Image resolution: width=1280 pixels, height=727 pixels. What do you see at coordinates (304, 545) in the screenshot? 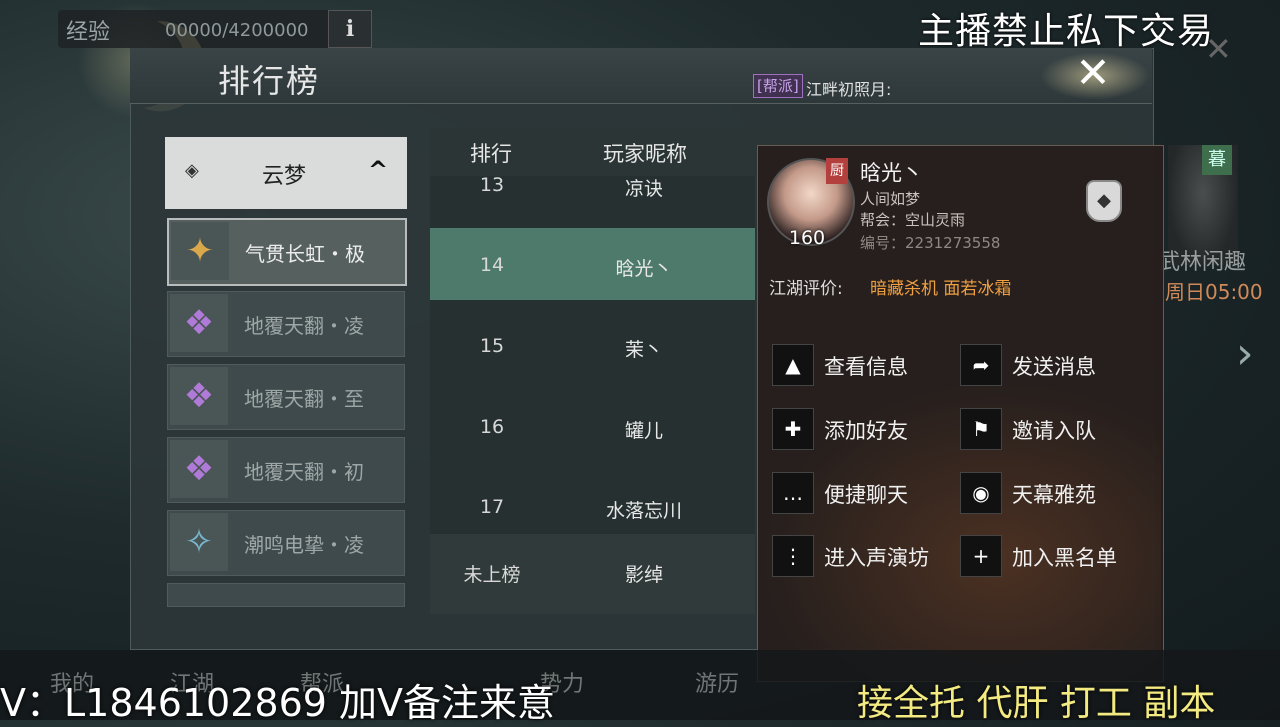
I see `category-label: 潮鸣电挚・凌` at bounding box center [304, 545].